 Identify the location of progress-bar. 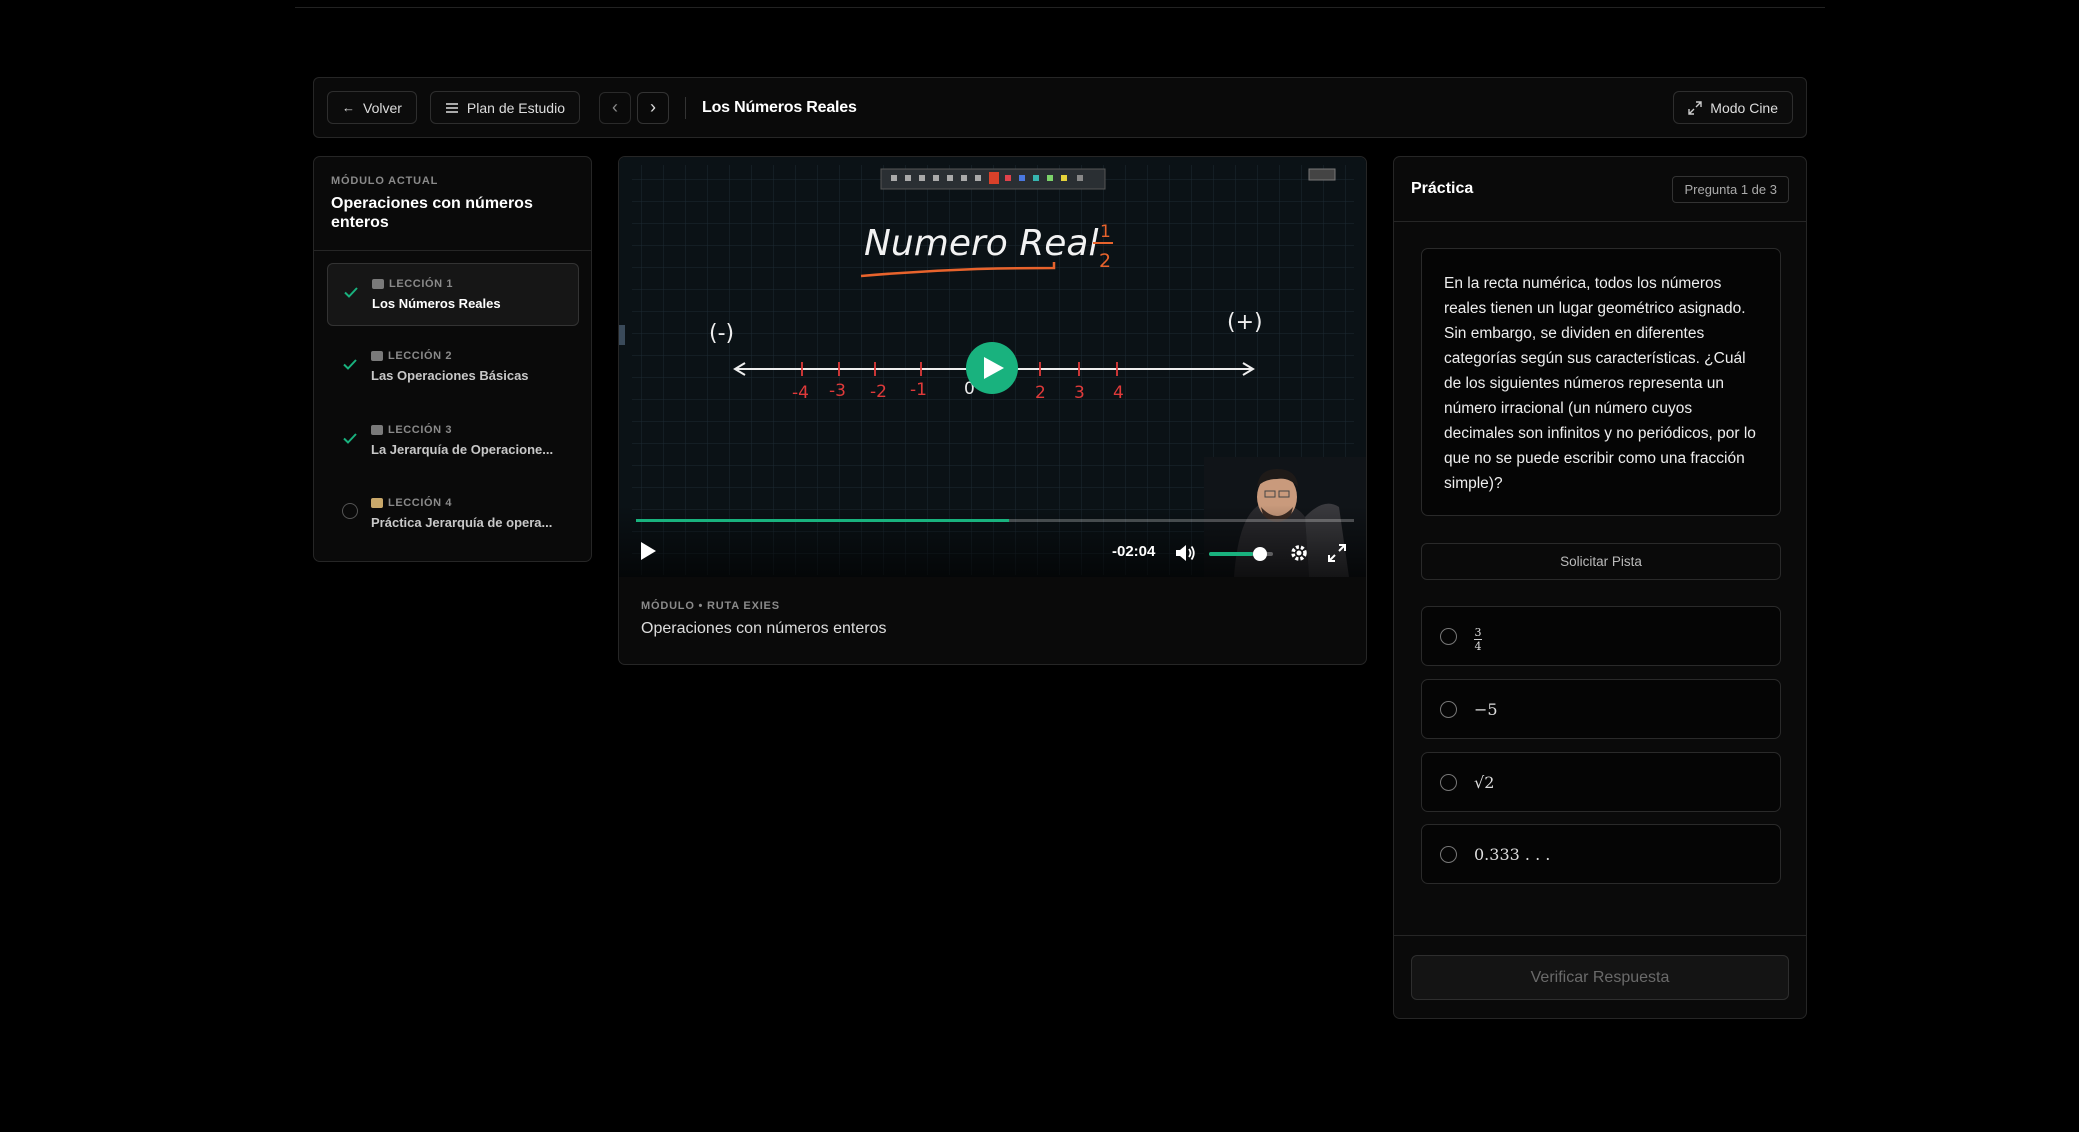
(995, 520).